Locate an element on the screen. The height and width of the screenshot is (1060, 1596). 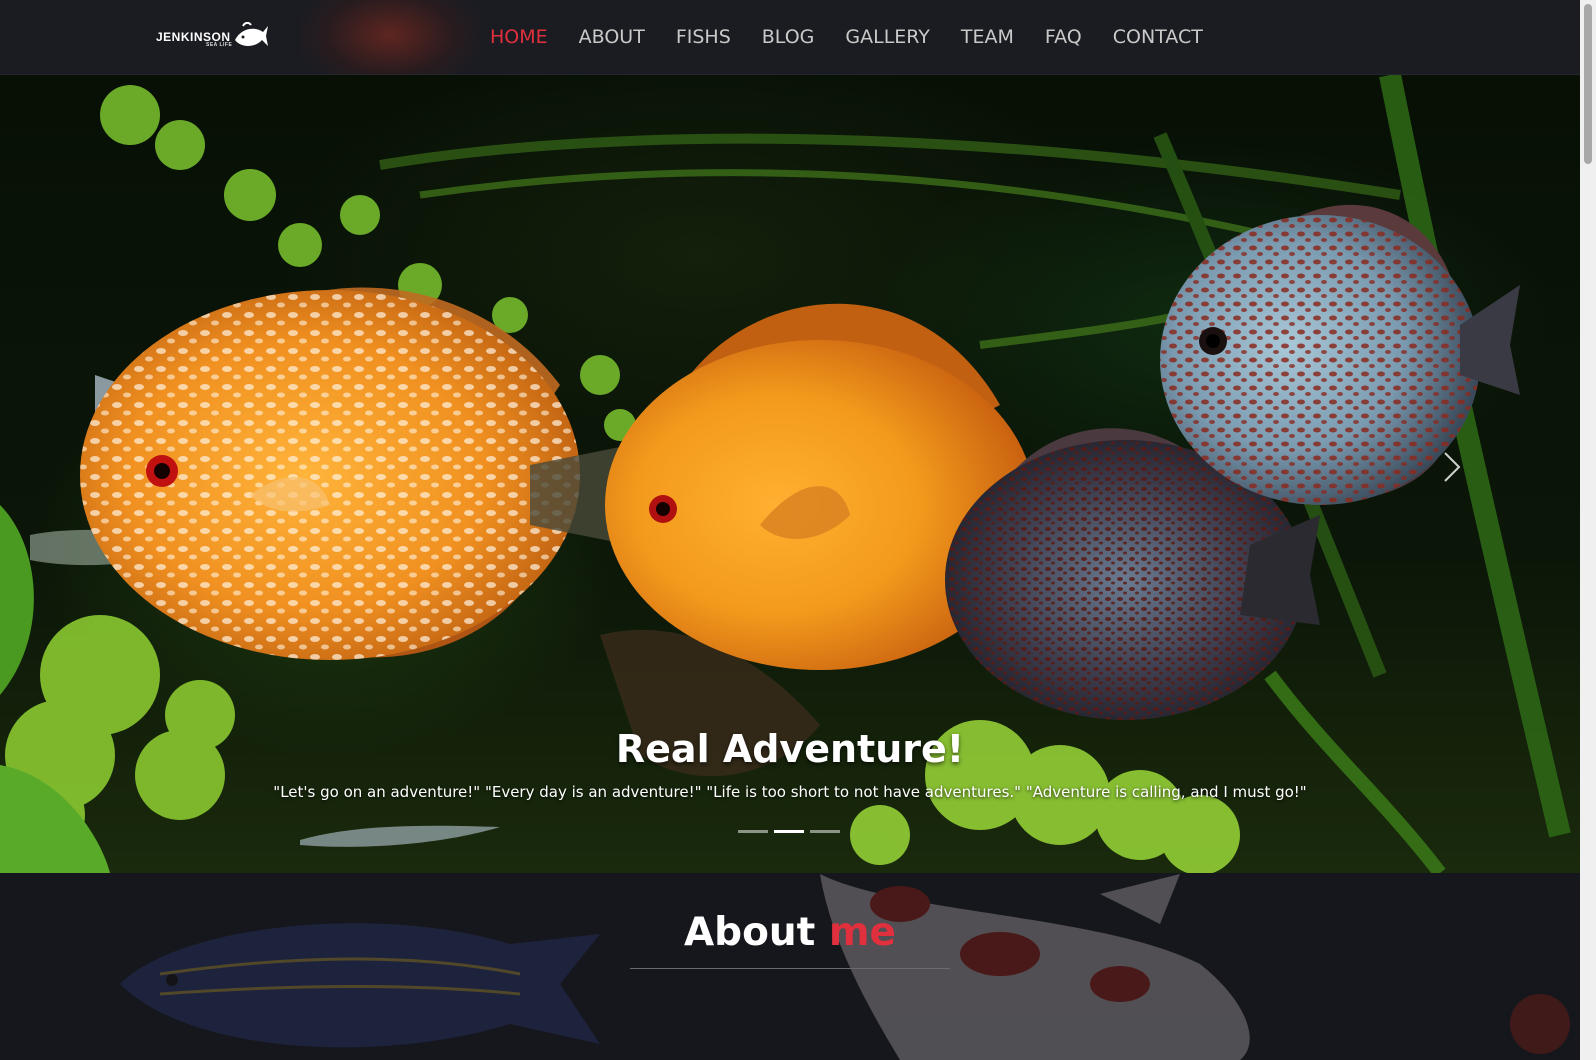
about-title-divider is located at coordinates (790, 968).